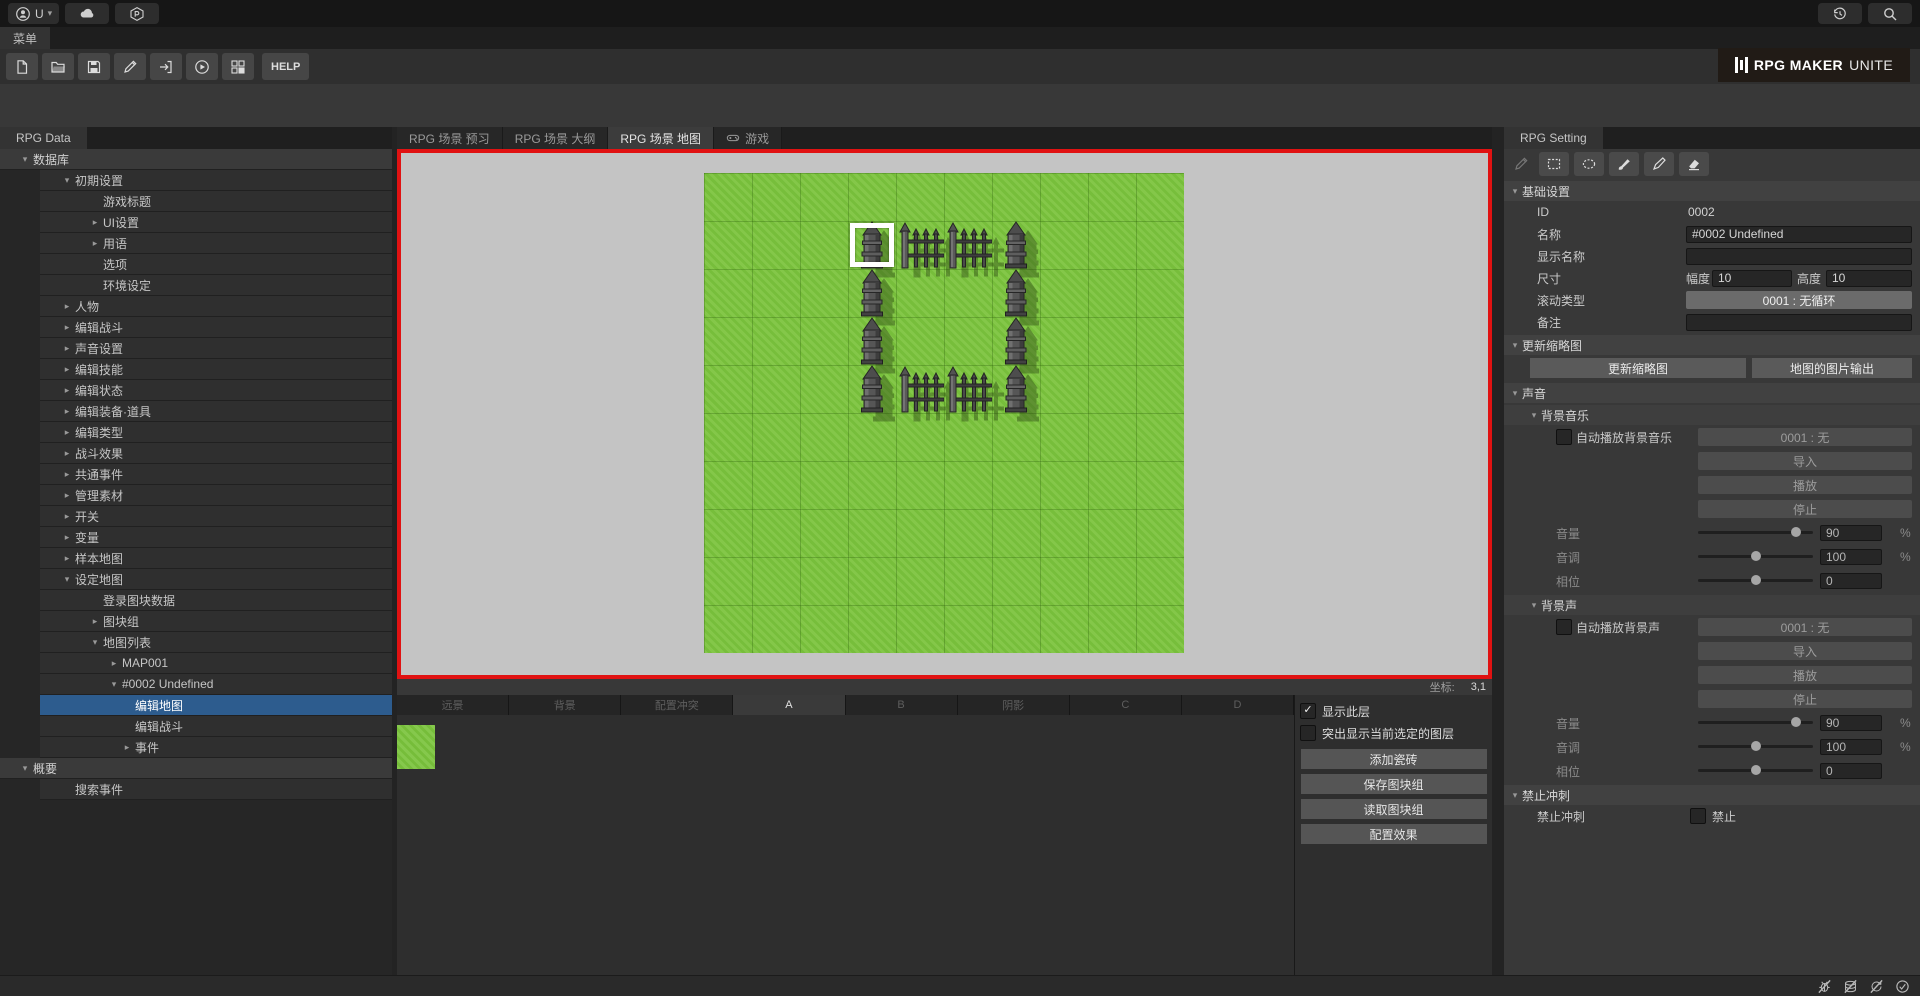 Image resolution: width=1920 pixels, height=996 pixels. Describe the element at coordinates (25, 38) in the screenshot. I see `tab-menu: 菜单` at that location.